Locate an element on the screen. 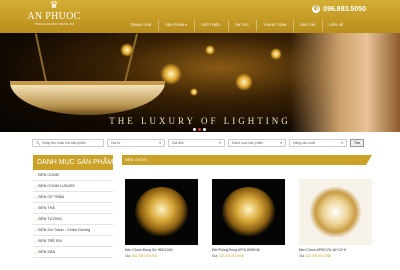 This screenshot has width=400, height=270. nav-item-home: TRANG CHỦ is located at coordinates (140, 25).